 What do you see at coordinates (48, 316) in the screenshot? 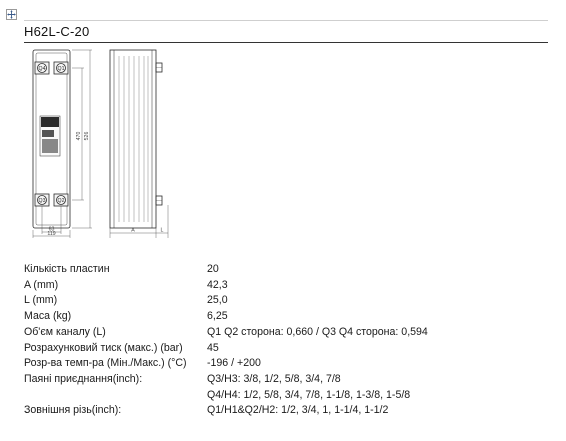
I see `spec-label: Маса (kg)` at bounding box center [48, 316].